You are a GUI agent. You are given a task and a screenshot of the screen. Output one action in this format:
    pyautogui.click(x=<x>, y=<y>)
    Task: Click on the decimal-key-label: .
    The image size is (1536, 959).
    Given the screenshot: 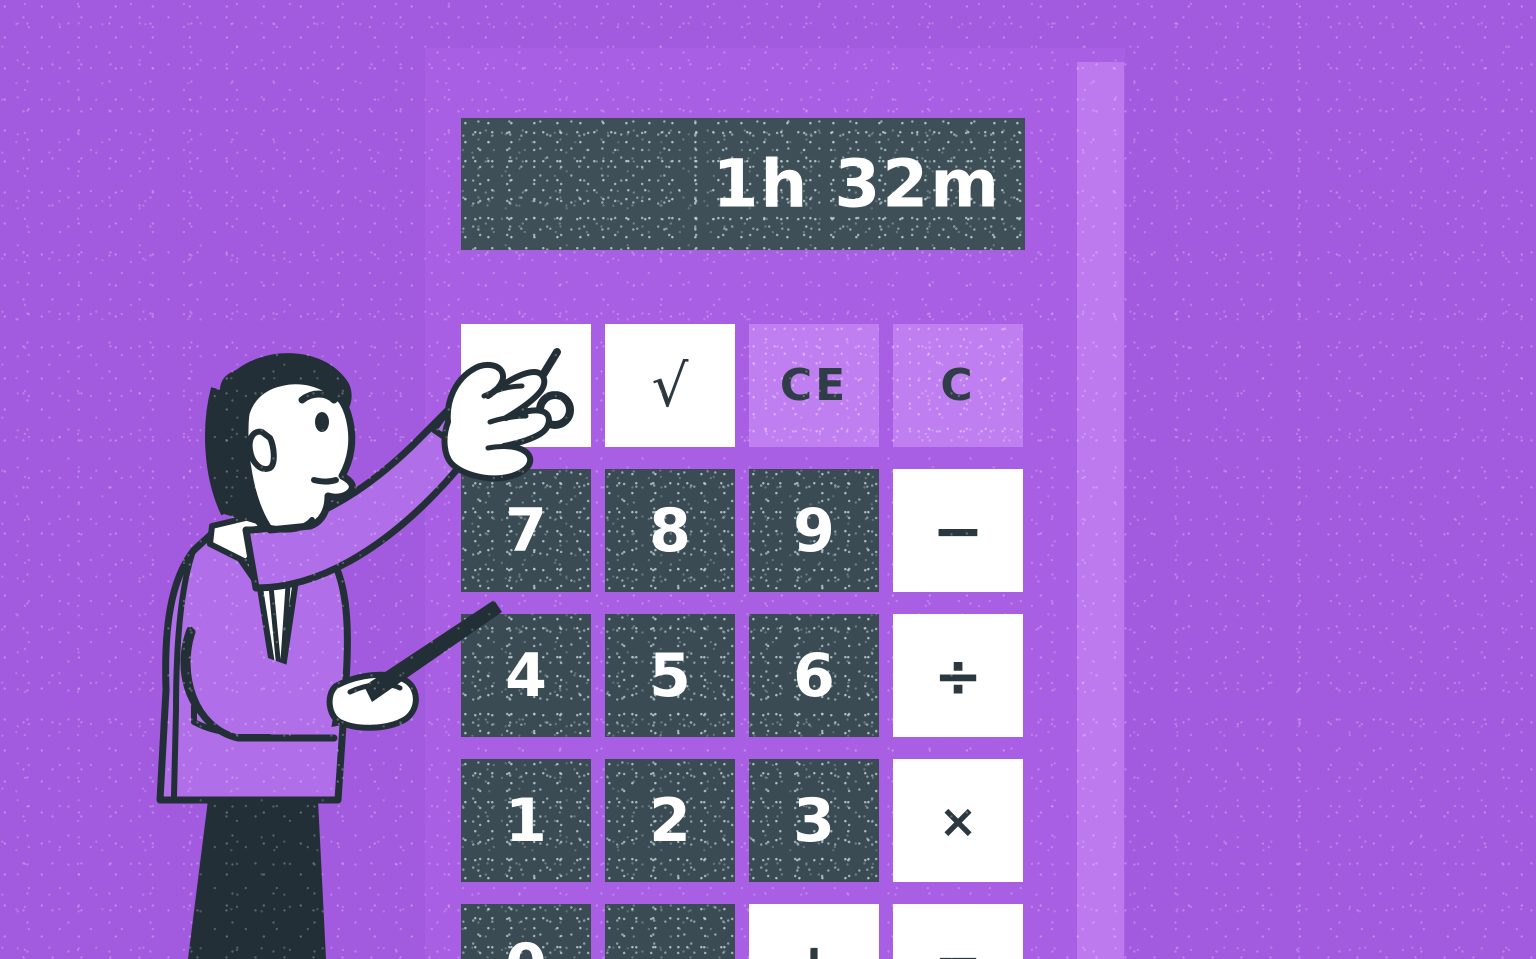 What is the action you would take?
    pyautogui.click(x=670, y=947)
    